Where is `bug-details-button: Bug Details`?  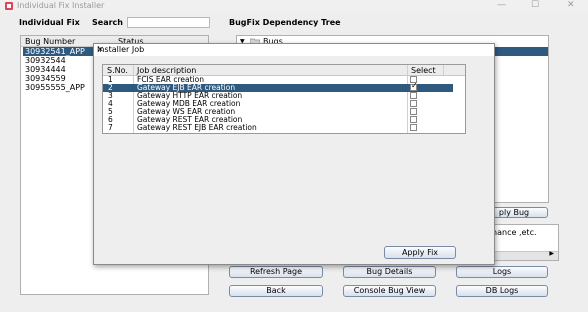 bug-details-button: Bug Details is located at coordinates (389, 272).